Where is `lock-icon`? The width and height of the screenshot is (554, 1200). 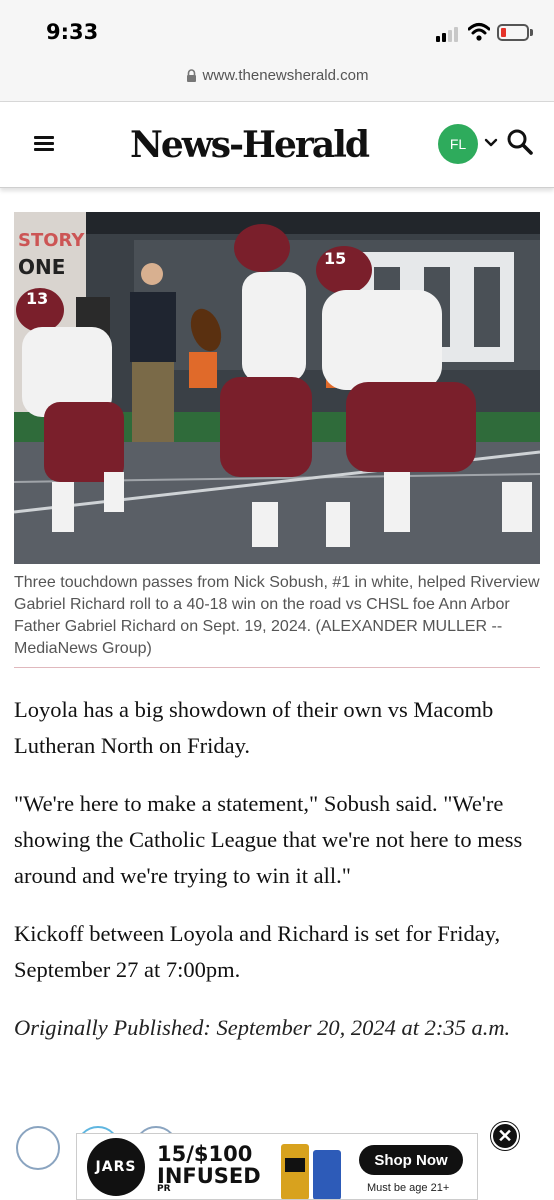 lock-icon is located at coordinates (191, 75).